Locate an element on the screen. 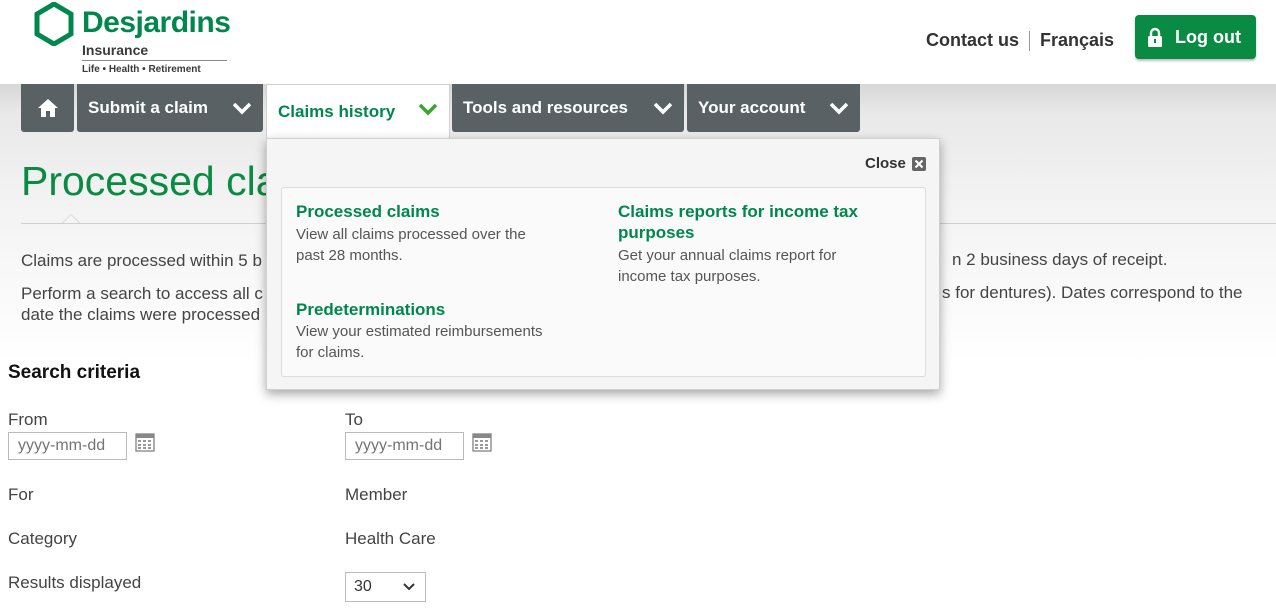  brand-name: Desjardins is located at coordinates (156, 22).